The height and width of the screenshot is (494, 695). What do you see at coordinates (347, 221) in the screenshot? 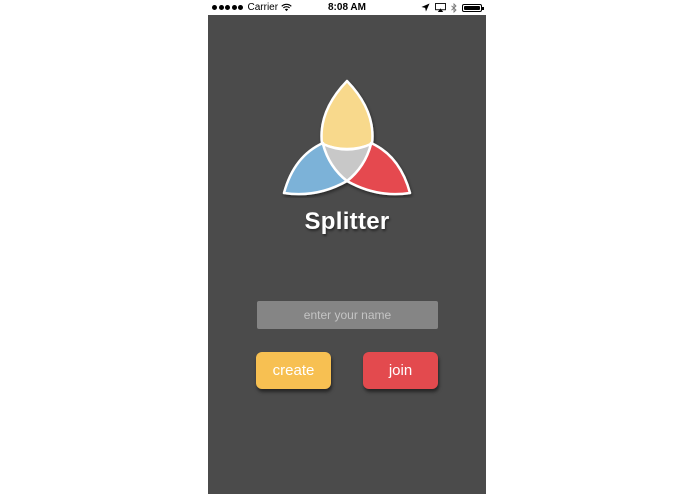
I see `app-title: Splitter` at bounding box center [347, 221].